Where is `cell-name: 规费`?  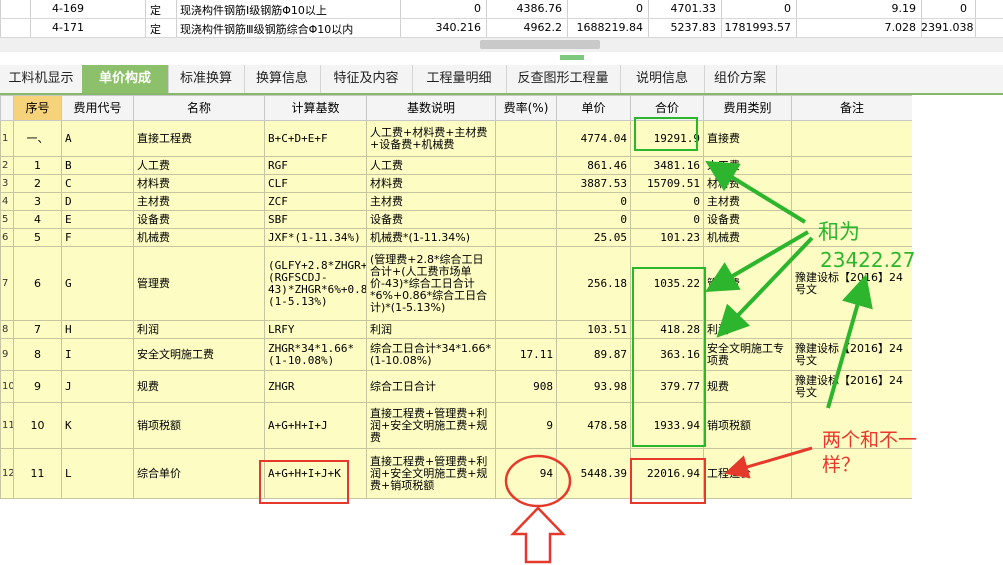 cell-name: 规费 is located at coordinates (199, 386).